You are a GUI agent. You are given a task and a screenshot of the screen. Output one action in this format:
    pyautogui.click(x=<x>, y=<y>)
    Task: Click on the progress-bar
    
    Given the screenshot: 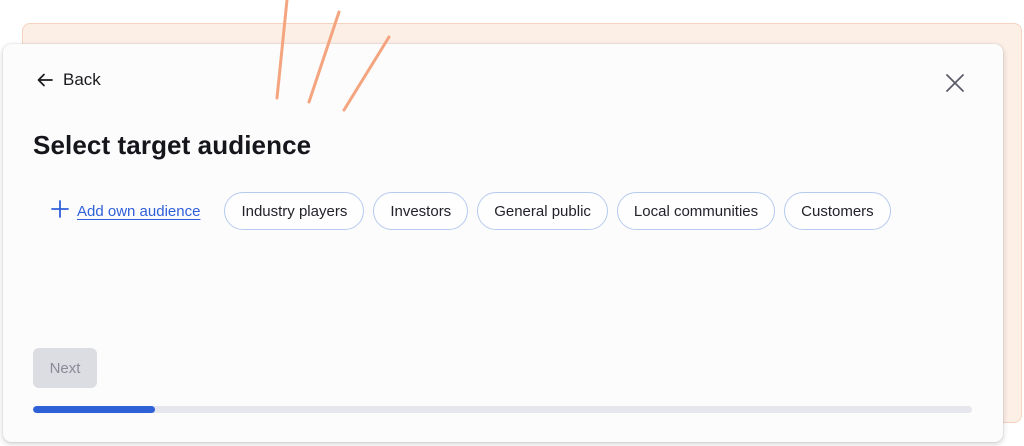 What is the action you would take?
    pyautogui.click(x=502, y=409)
    